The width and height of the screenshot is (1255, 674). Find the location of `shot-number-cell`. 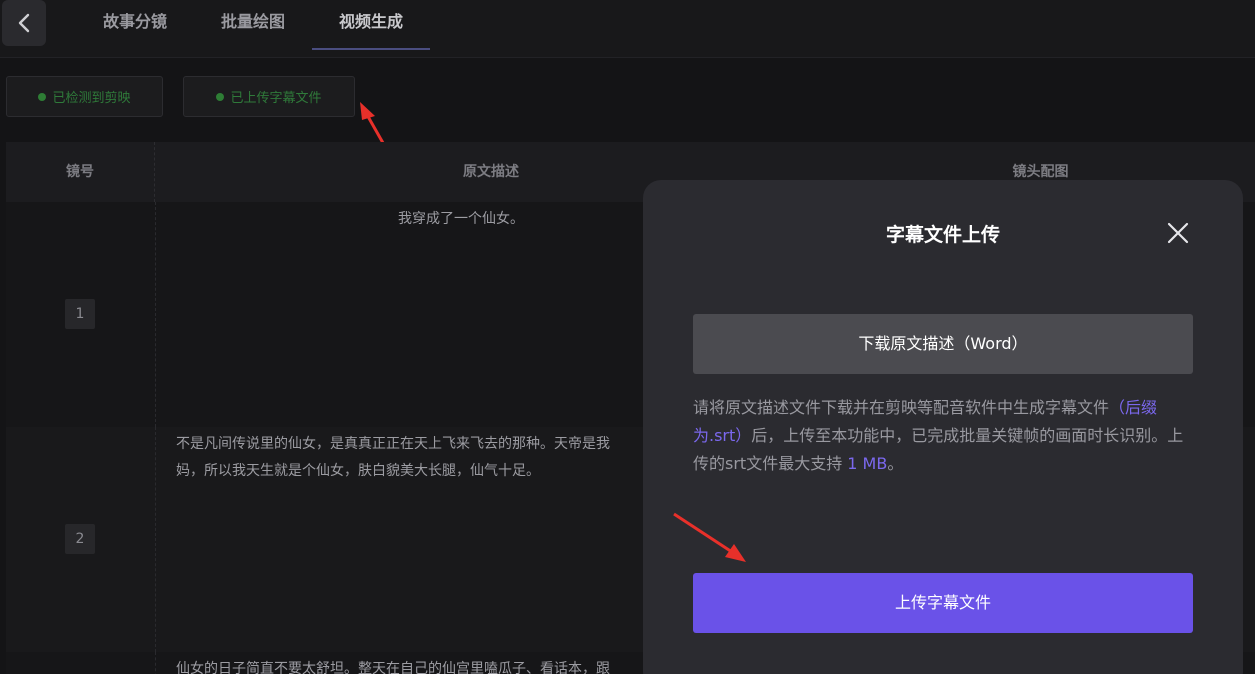

shot-number-cell is located at coordinates (81, 663).